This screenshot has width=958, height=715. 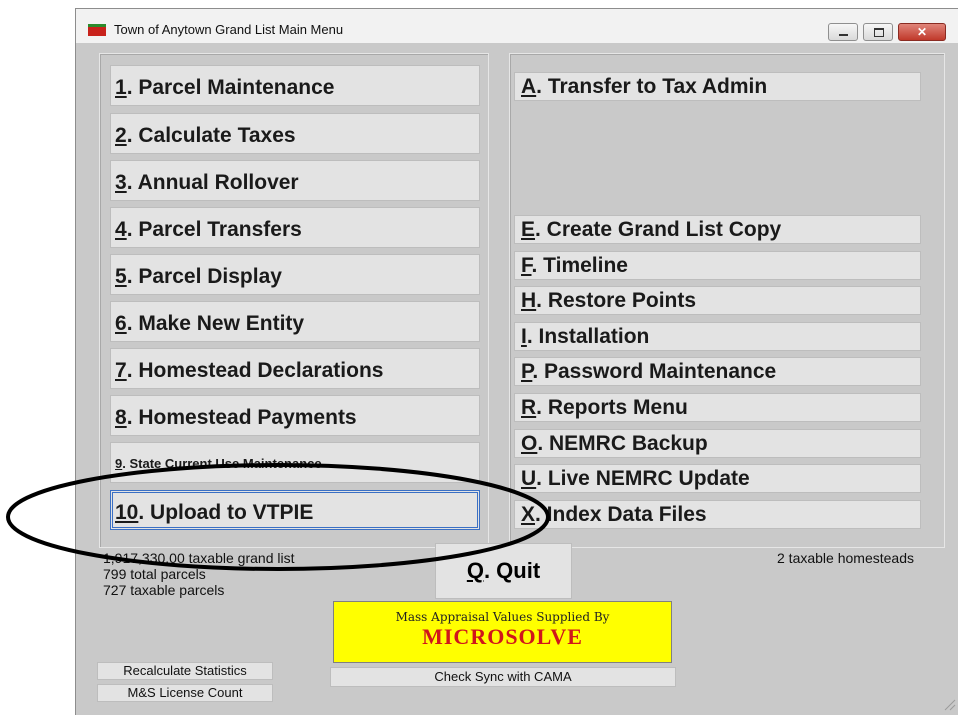 I want to click on stat-total-parcels: 799 total parcels, so click(x=154, y=574).